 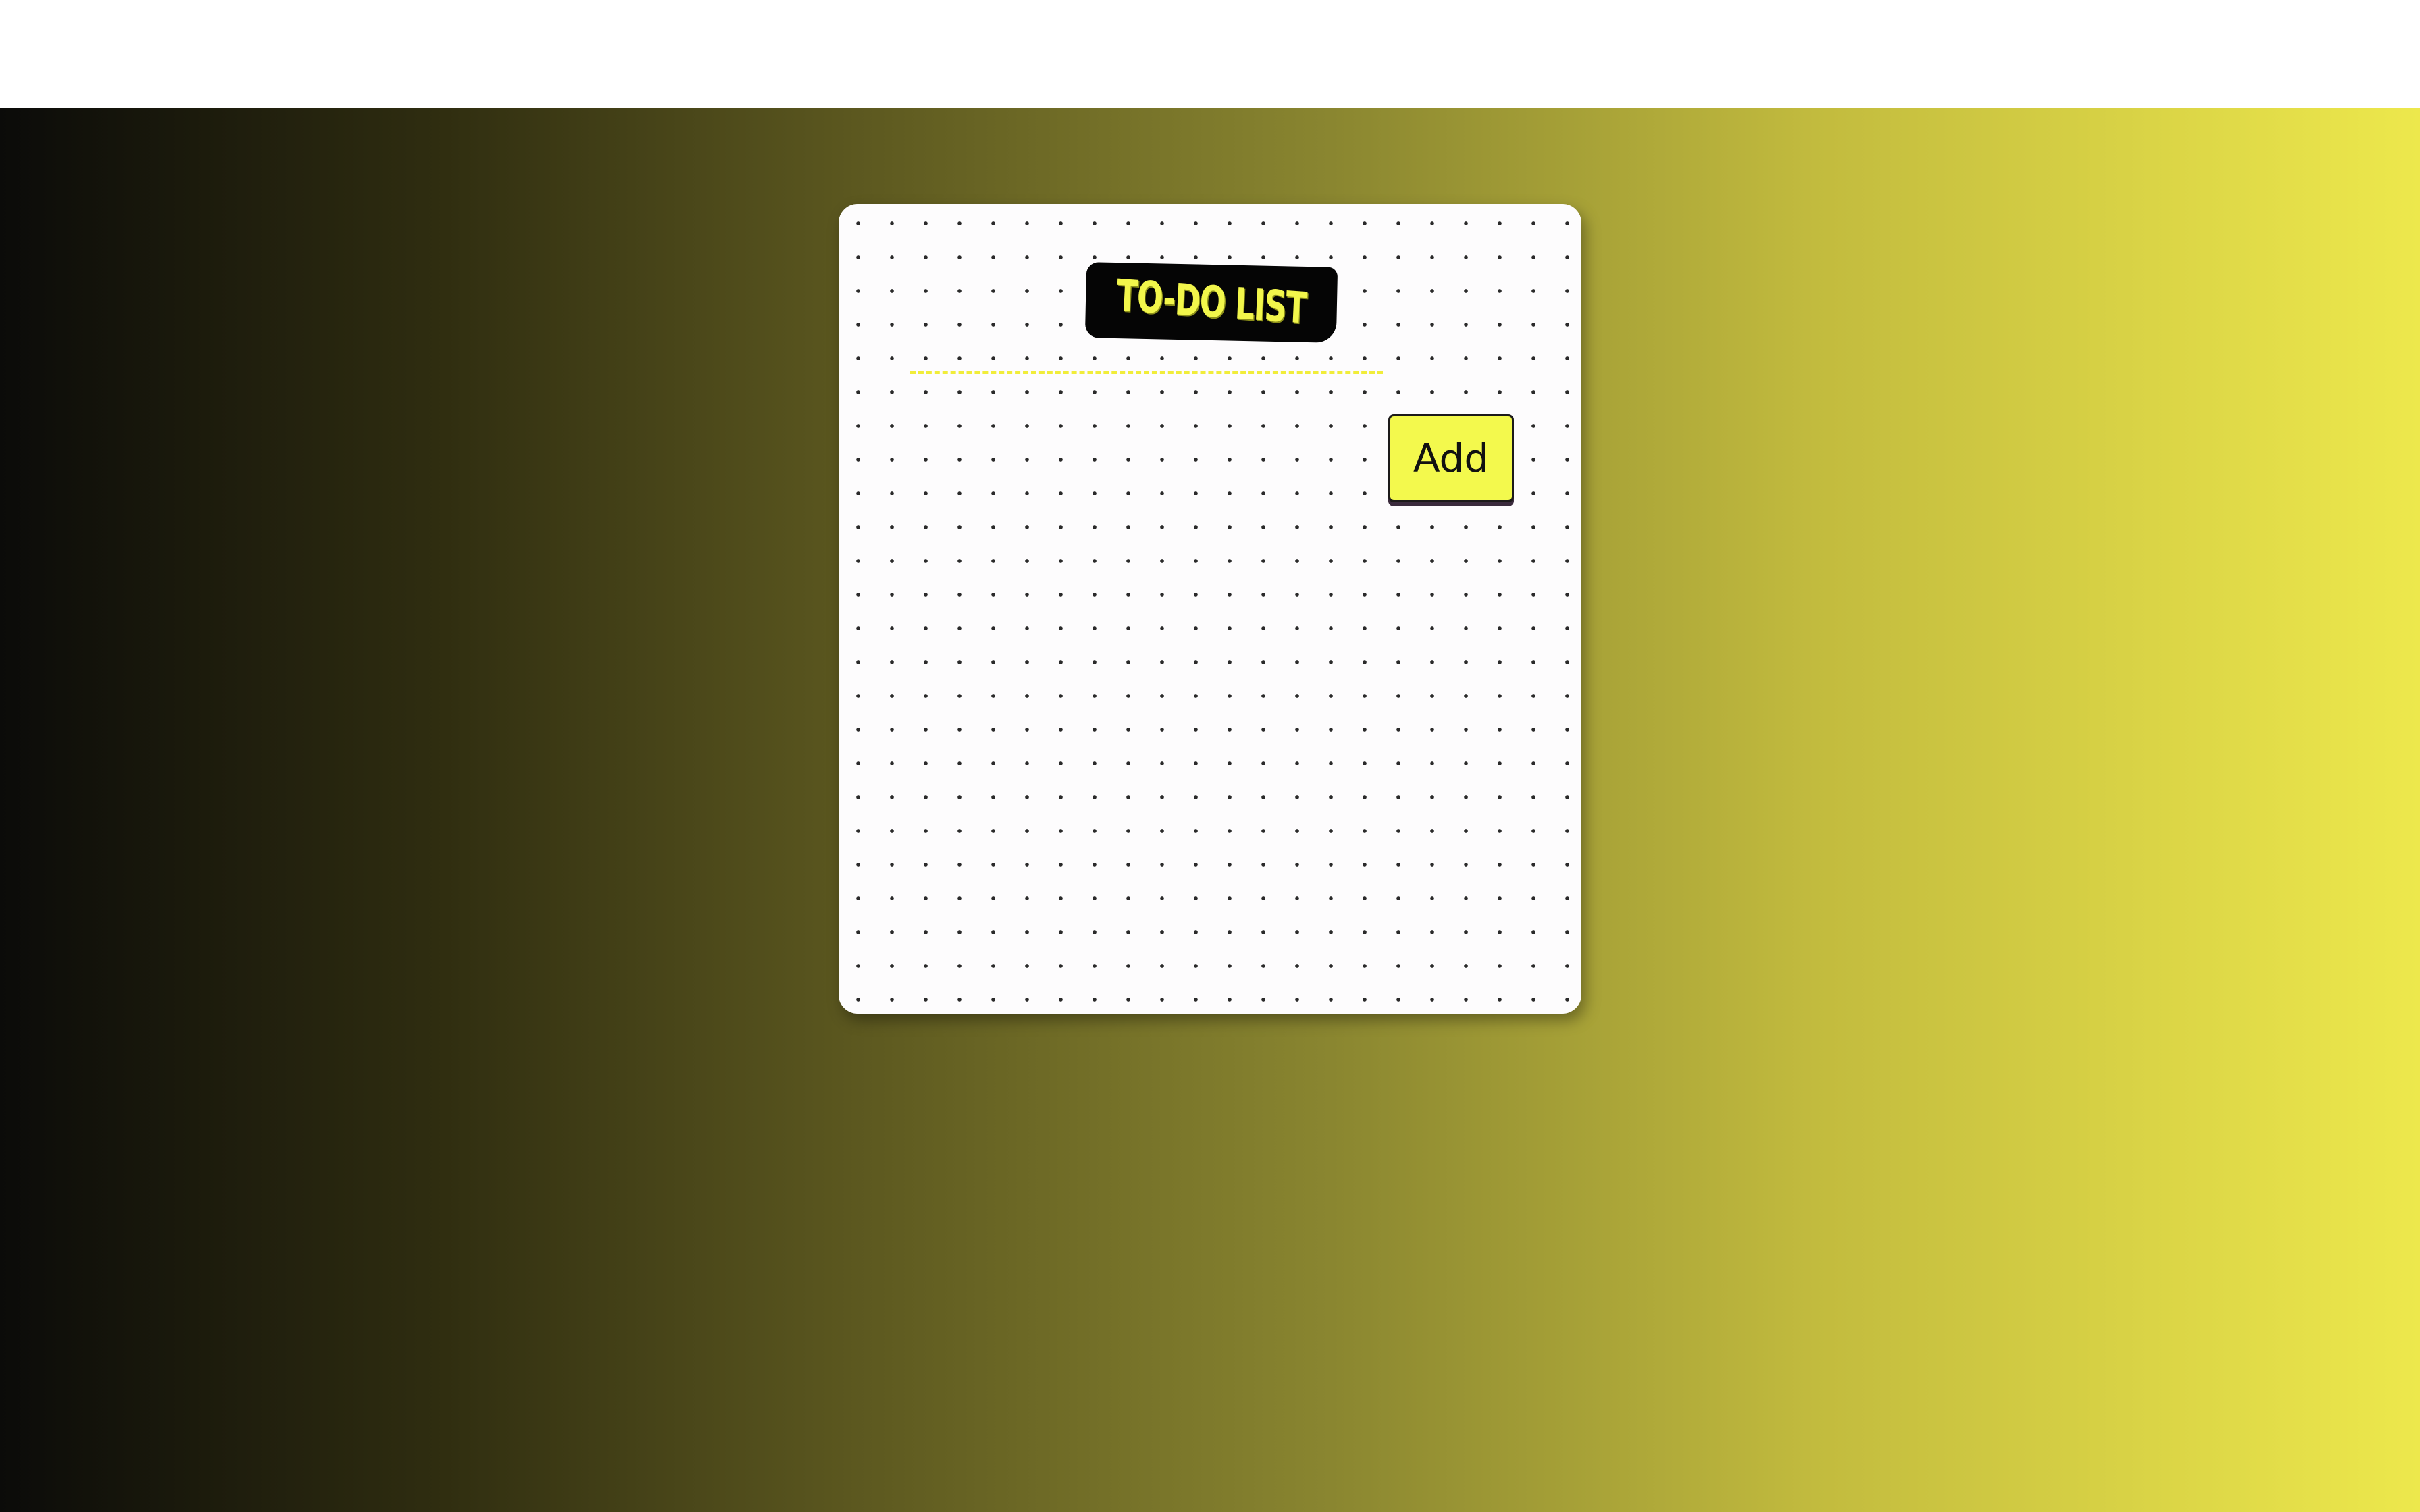 I want to click on add-button: Add, so click(x=1451, y=458).